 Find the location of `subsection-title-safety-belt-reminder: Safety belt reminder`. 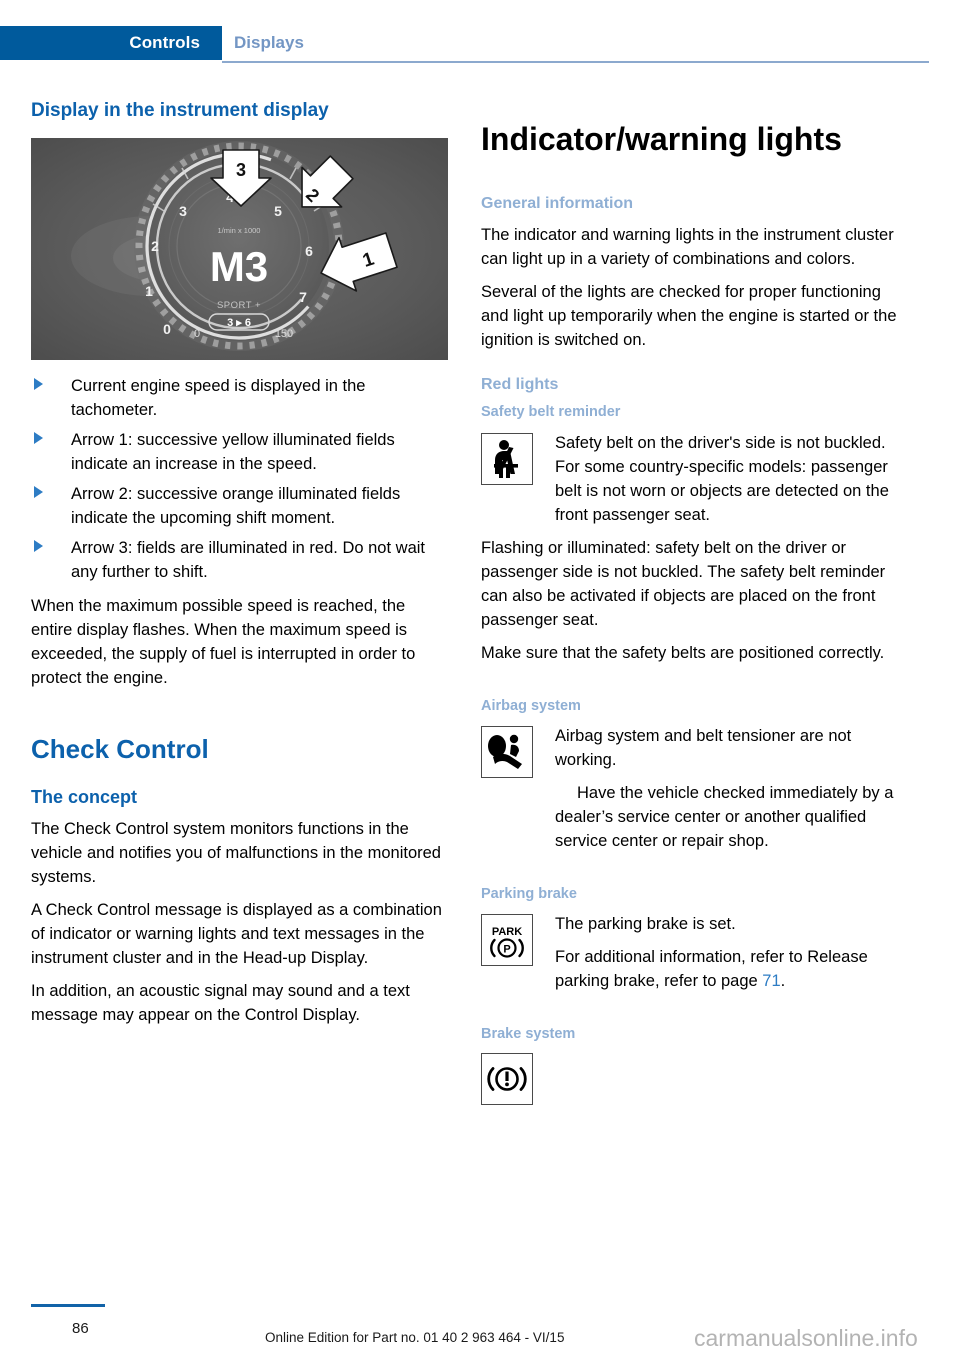

subsection-title-safety-belt-reminder: Safety belt reminder is located at coordinates (551, 412).